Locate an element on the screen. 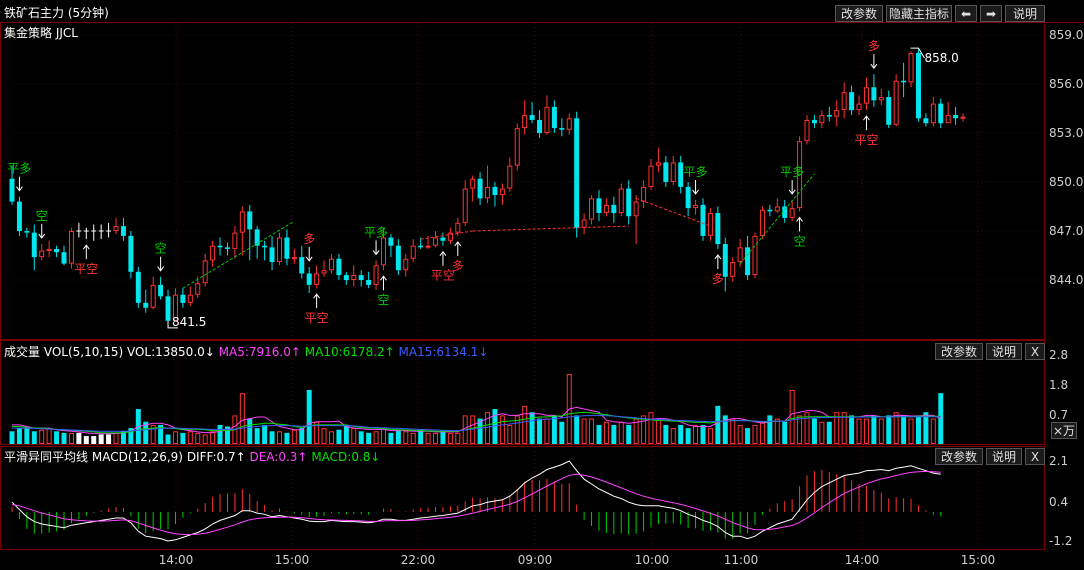 The width and height of the screenshot is (1084, 570). hide-main-indicator-button: 隐藏主指标 is located at coordinates (919, 13).